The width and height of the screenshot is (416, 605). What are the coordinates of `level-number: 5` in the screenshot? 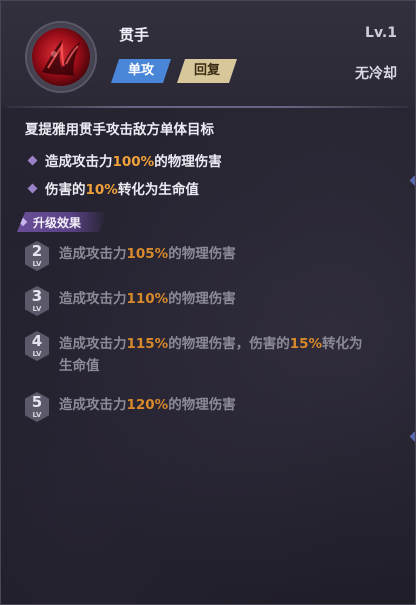 It's located at (37, 402).